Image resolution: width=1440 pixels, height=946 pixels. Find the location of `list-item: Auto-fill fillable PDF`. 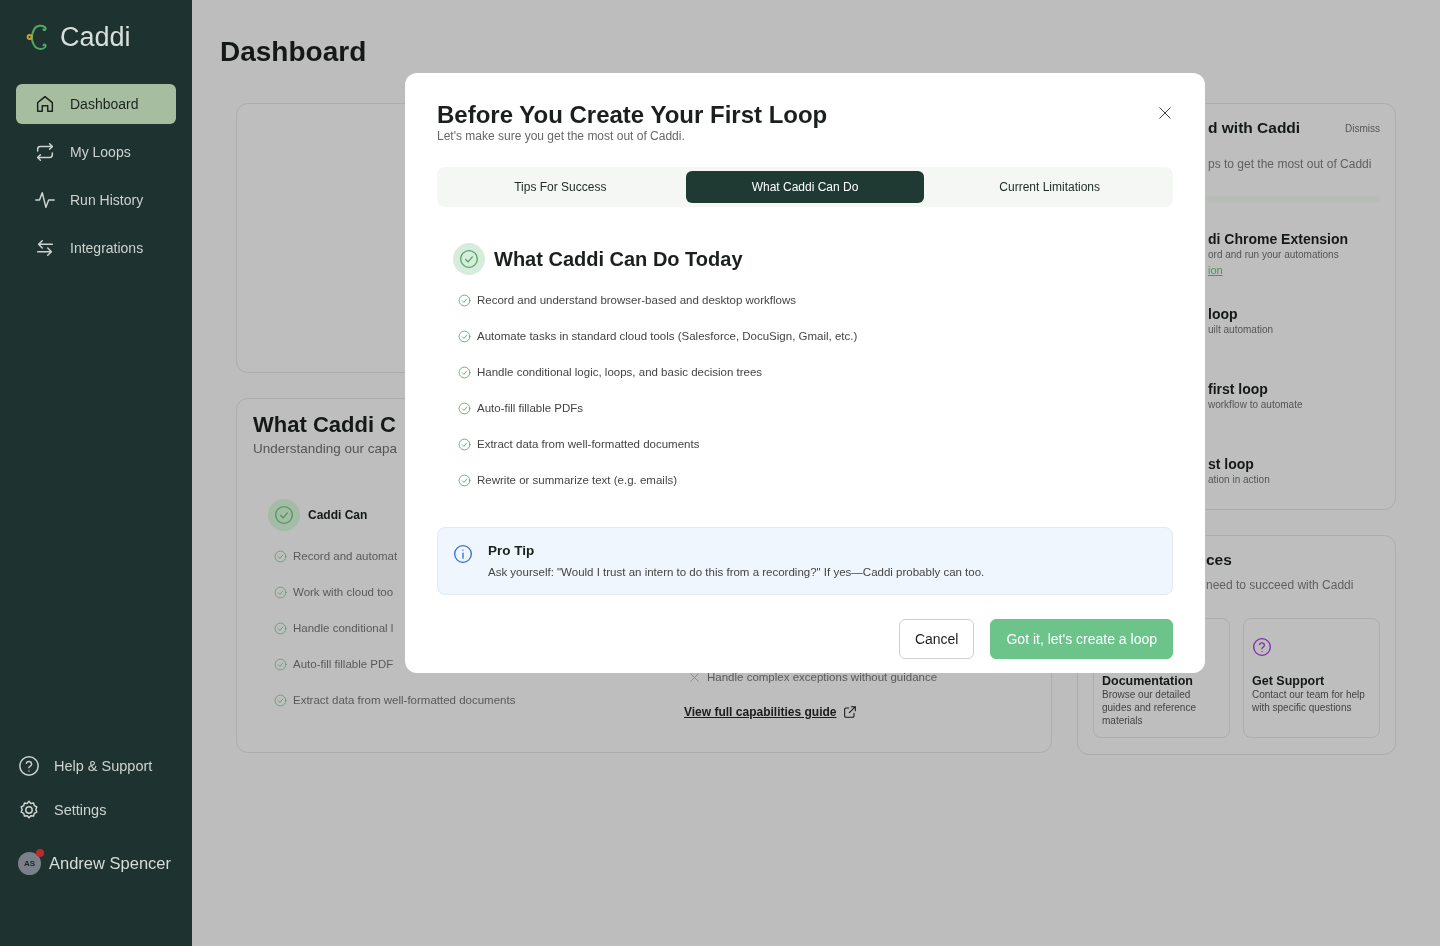

list-item: Auto-fill fillable PDF is located at coordinates (343, 664).